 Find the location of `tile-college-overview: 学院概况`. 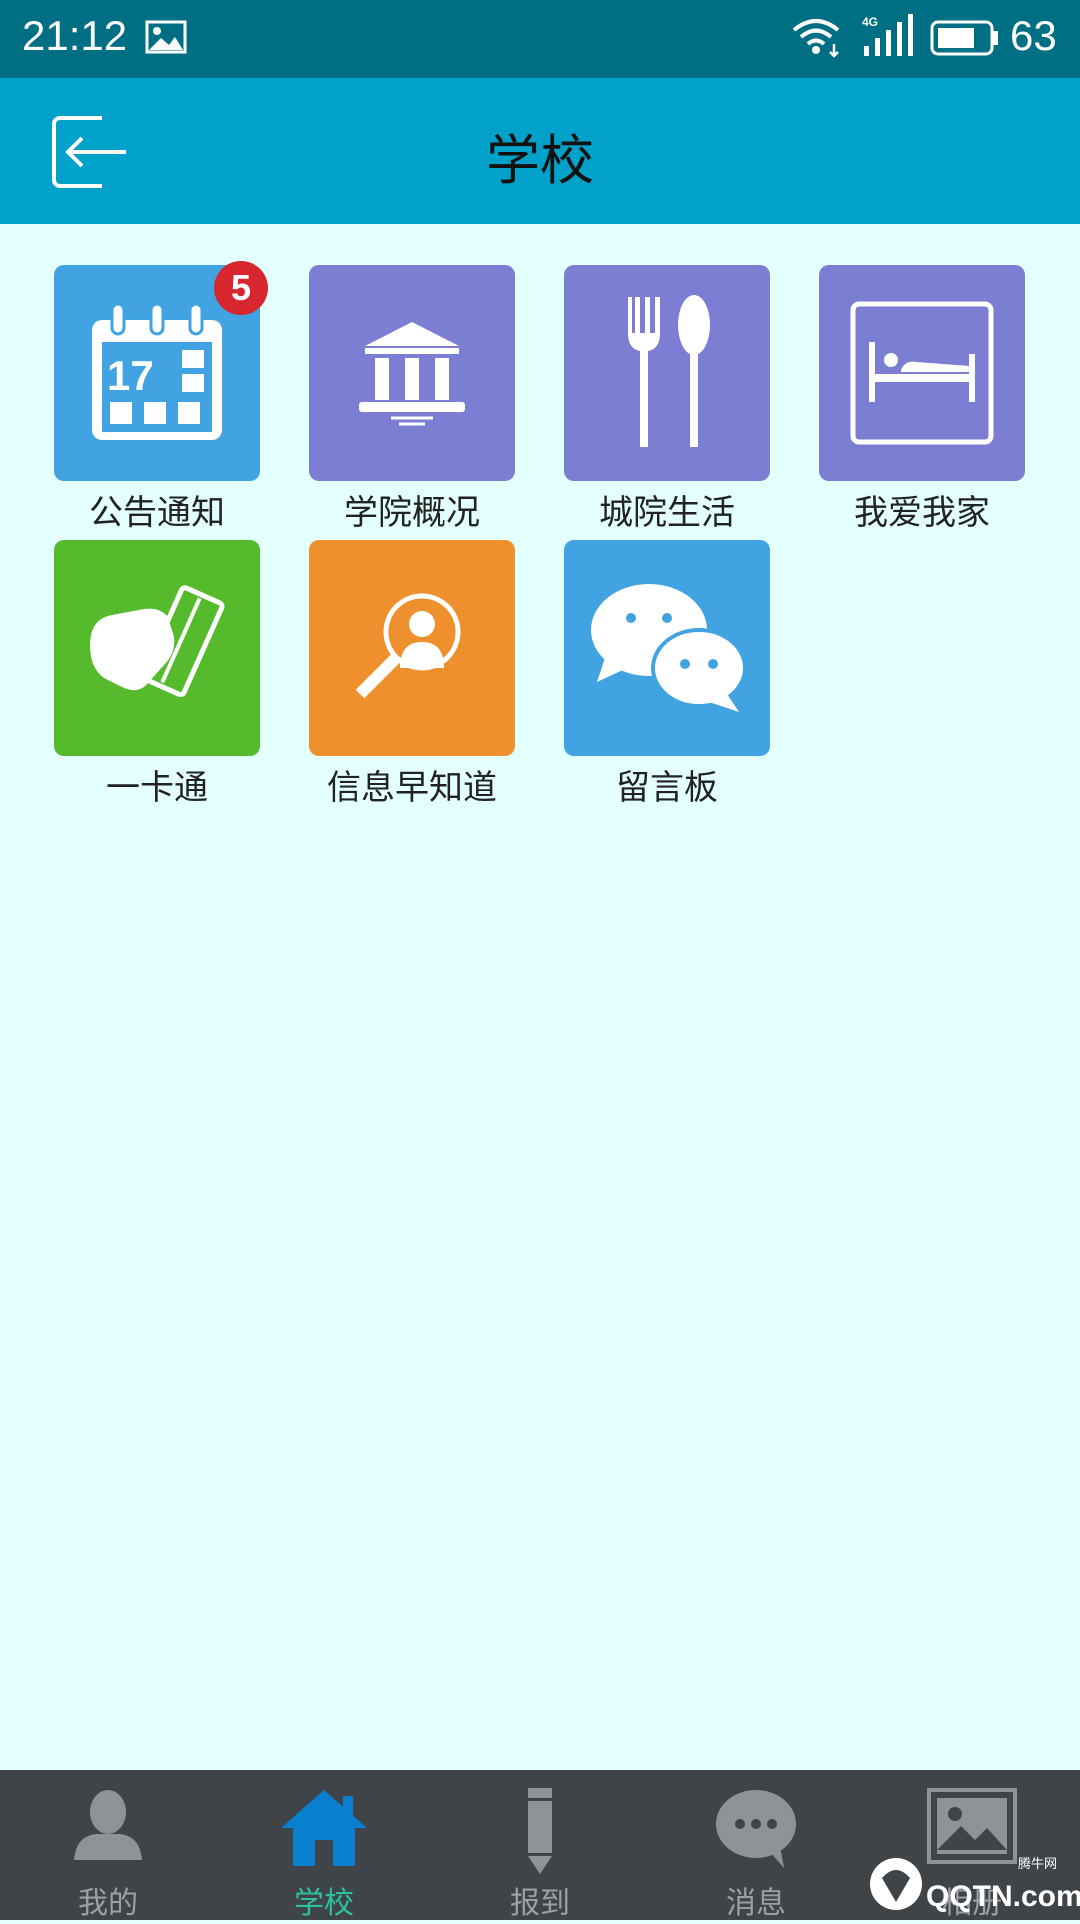

tile-college-overview: 学院概况 is located at coordinates (412, 399).